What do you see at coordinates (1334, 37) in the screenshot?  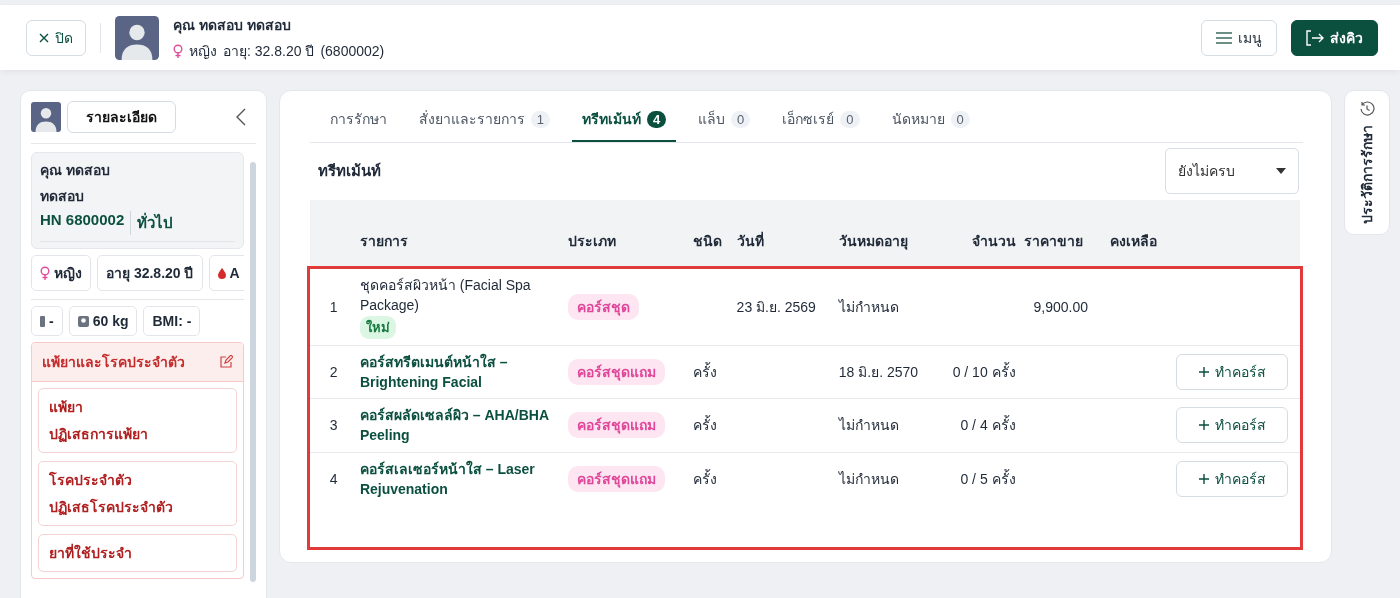 I see `send-queue-button: ส่งคิว` at bounding box center [1334, 37].